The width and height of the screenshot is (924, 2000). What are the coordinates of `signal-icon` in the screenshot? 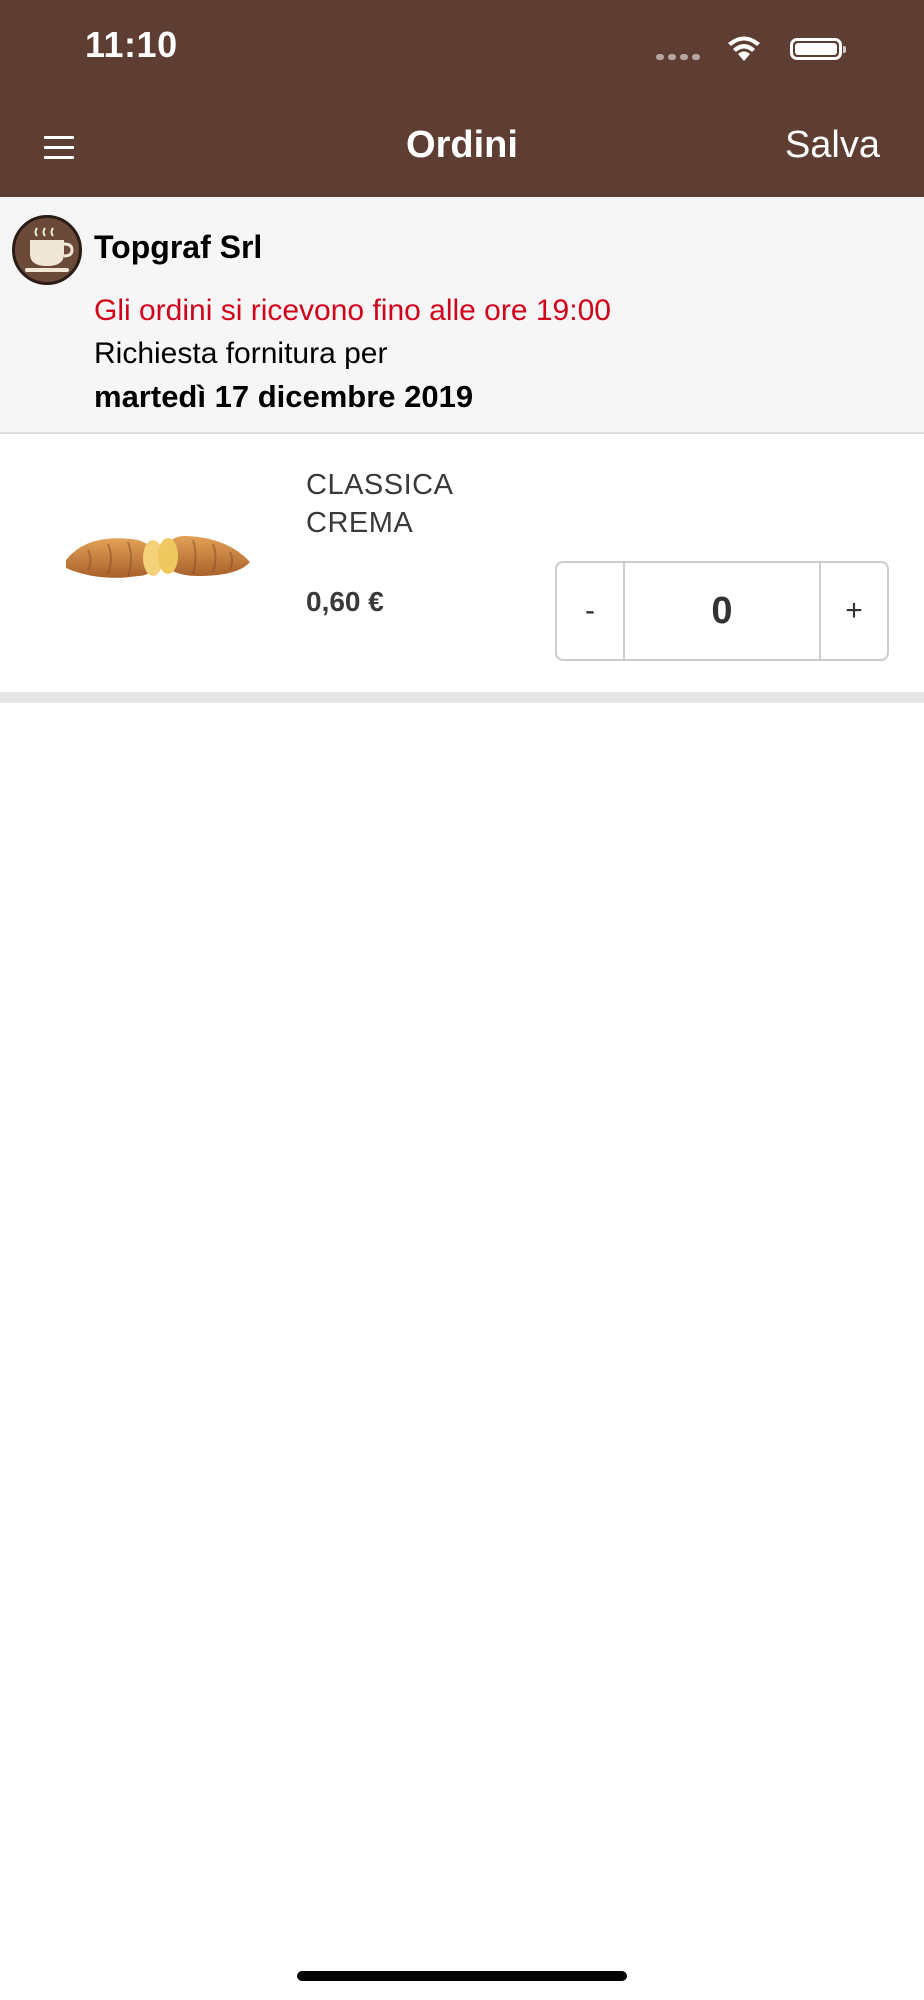 It's located at (678, 57).